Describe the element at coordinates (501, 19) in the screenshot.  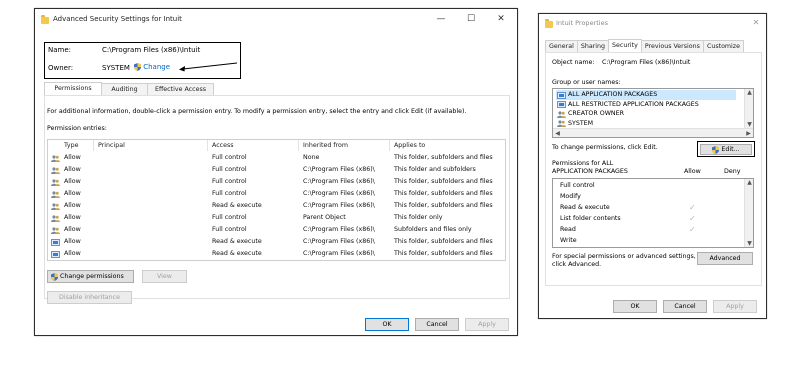
I see `close-button: ✕` at that location.